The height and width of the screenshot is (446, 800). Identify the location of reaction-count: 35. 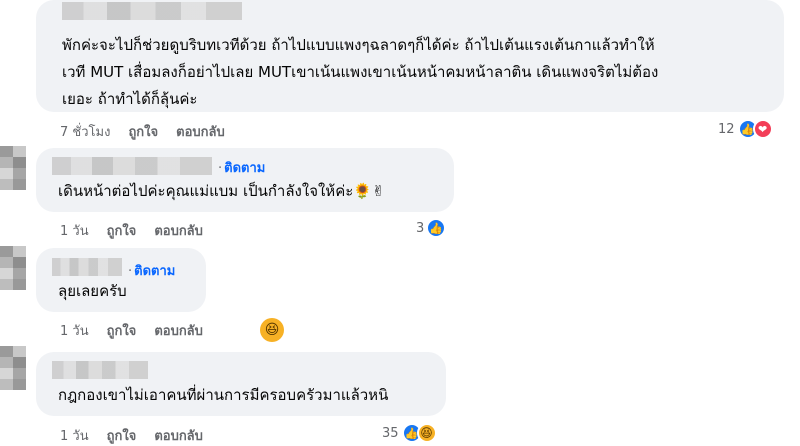
(390, 433).